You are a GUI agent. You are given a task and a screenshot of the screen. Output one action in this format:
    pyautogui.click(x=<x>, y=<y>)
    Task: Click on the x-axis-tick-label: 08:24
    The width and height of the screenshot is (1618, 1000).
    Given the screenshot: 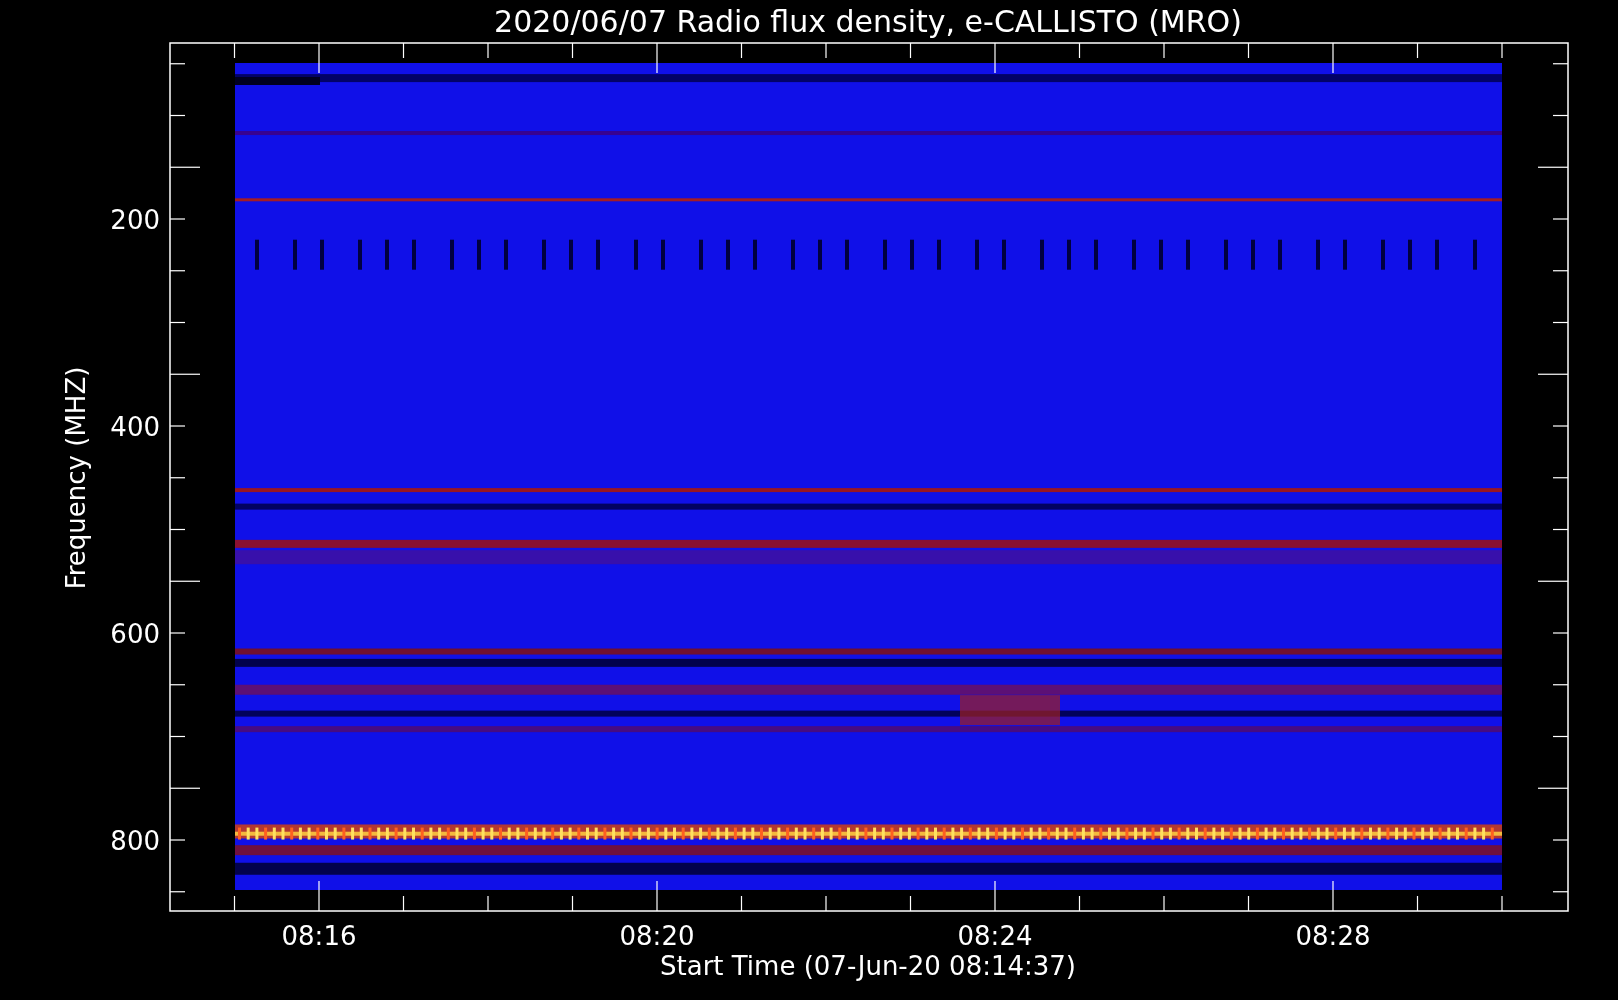 What is the action you would take?
    pyautogui.click(x=995, y=936)
    